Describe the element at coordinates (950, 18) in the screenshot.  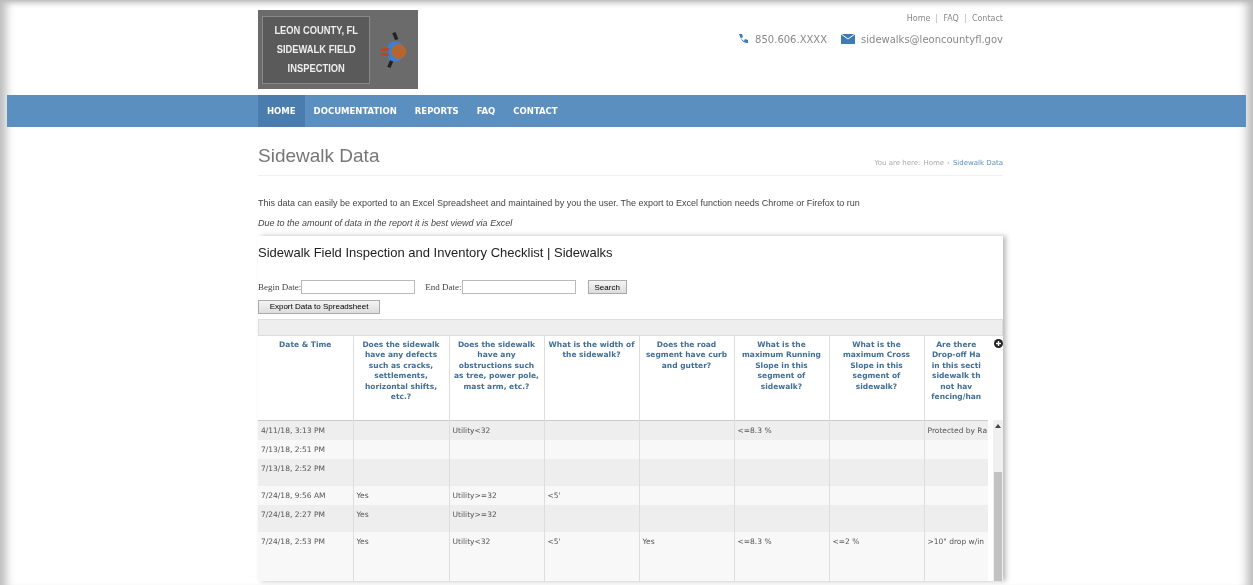
I see `top-link: FAQ` at that location.